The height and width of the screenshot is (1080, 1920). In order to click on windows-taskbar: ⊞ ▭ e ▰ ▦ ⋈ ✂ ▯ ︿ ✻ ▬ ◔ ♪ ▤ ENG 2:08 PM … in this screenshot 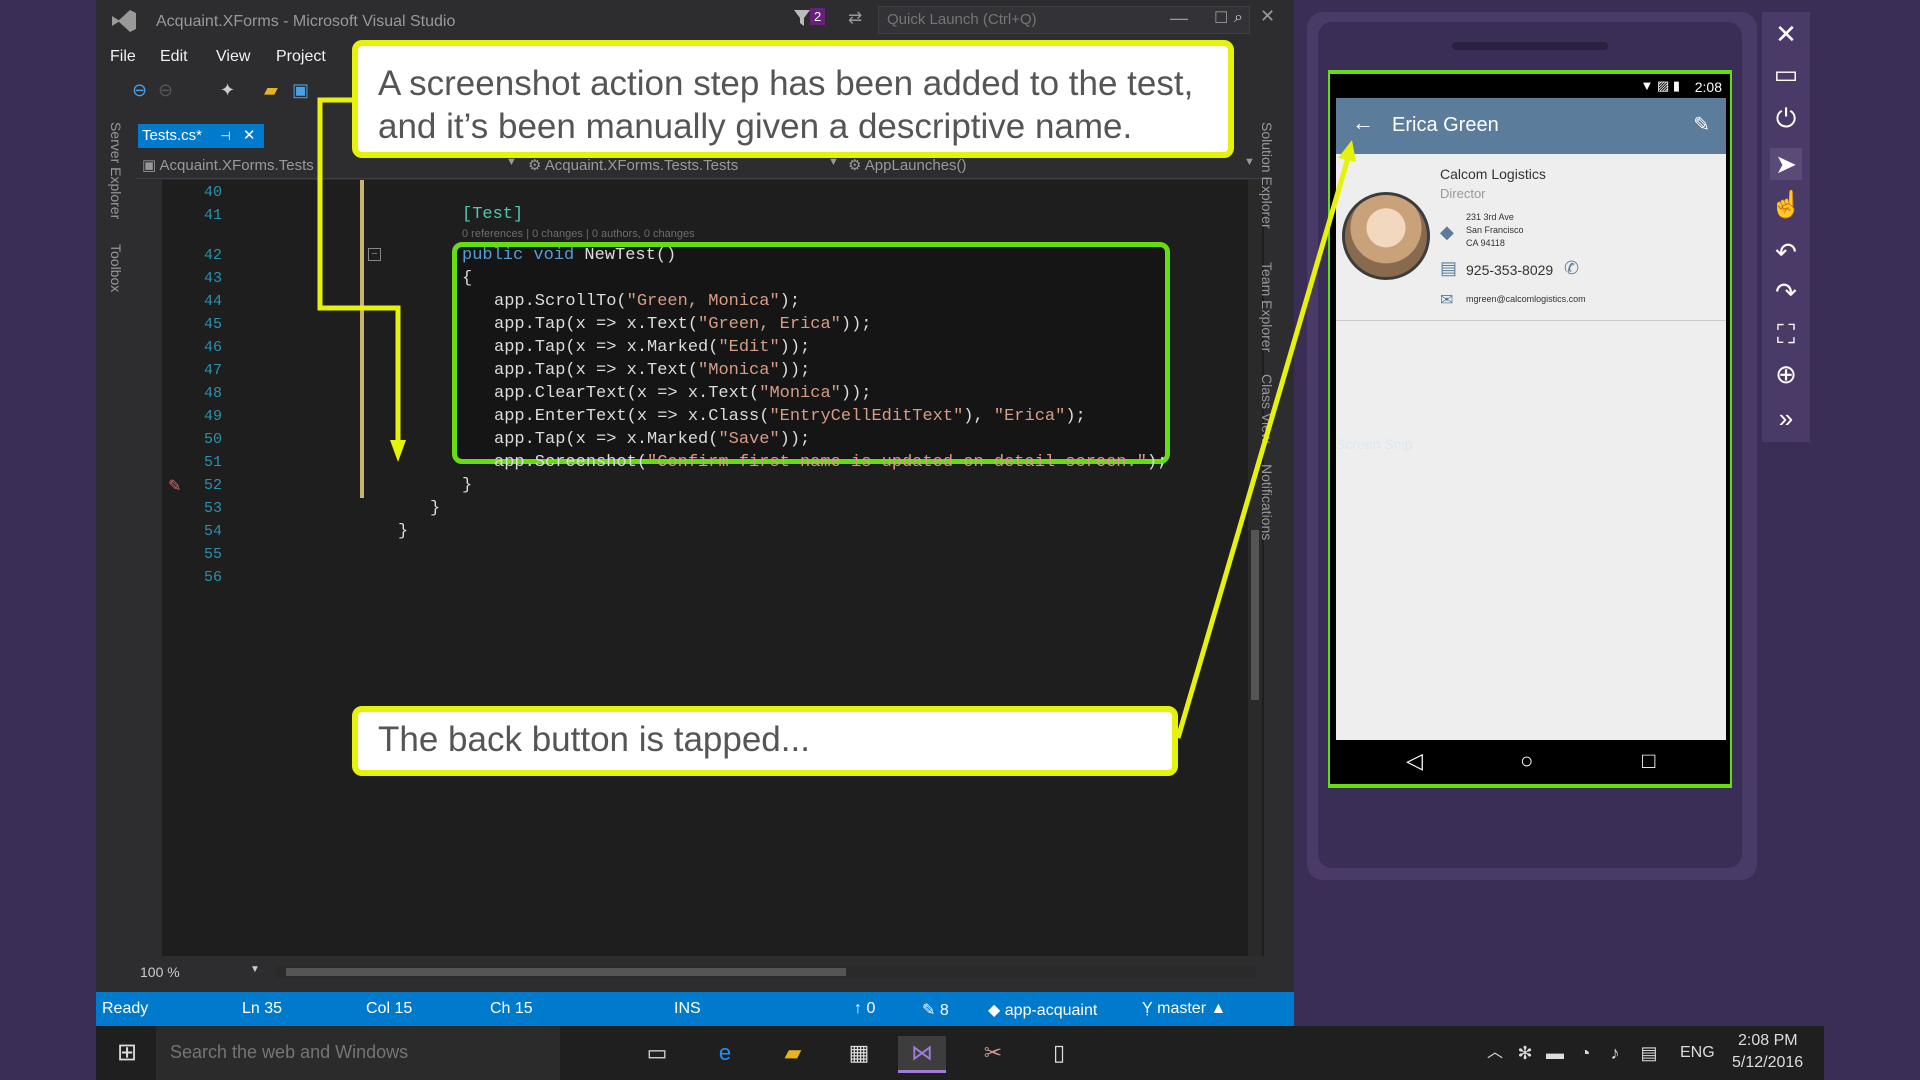, I will do `click(960, 1053)`.